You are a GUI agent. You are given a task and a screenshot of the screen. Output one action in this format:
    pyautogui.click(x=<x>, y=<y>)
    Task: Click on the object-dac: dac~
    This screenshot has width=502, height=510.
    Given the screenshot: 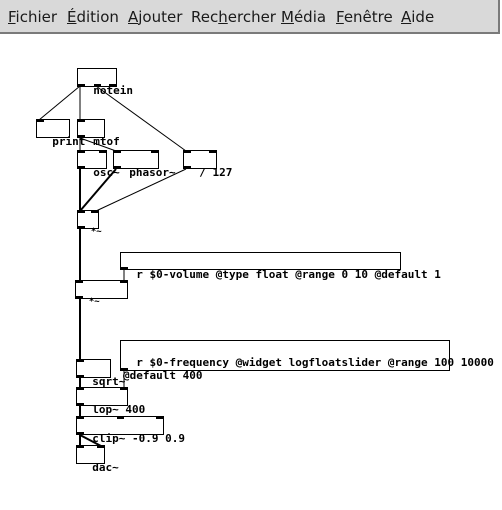 What is the action you would take?
    pyautogui.click(x=97, y=459)
    